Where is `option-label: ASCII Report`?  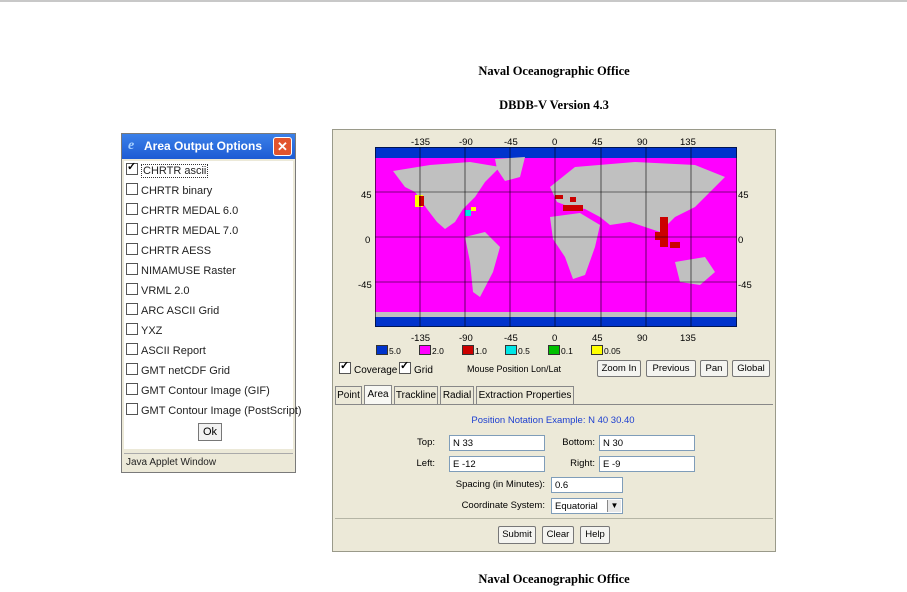
option-label: ASCII Report is located at coordinates (173, 351).